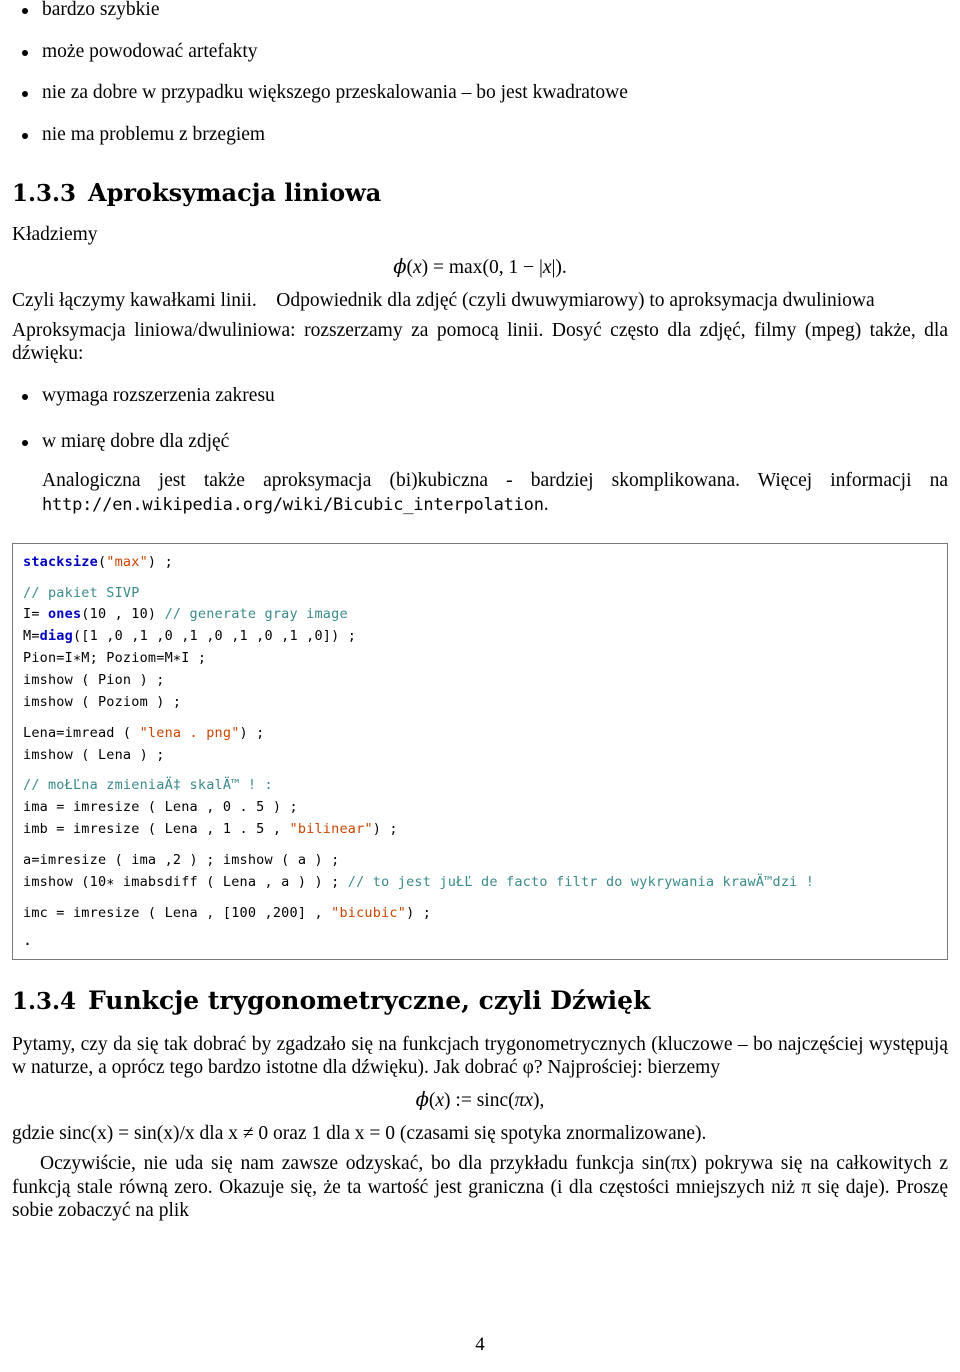  What do you see at coordinates (480, 396) in the screenshot?
I see `list-item: wymaga rozszerzenia zakresu` at bounding box center [480, 396].